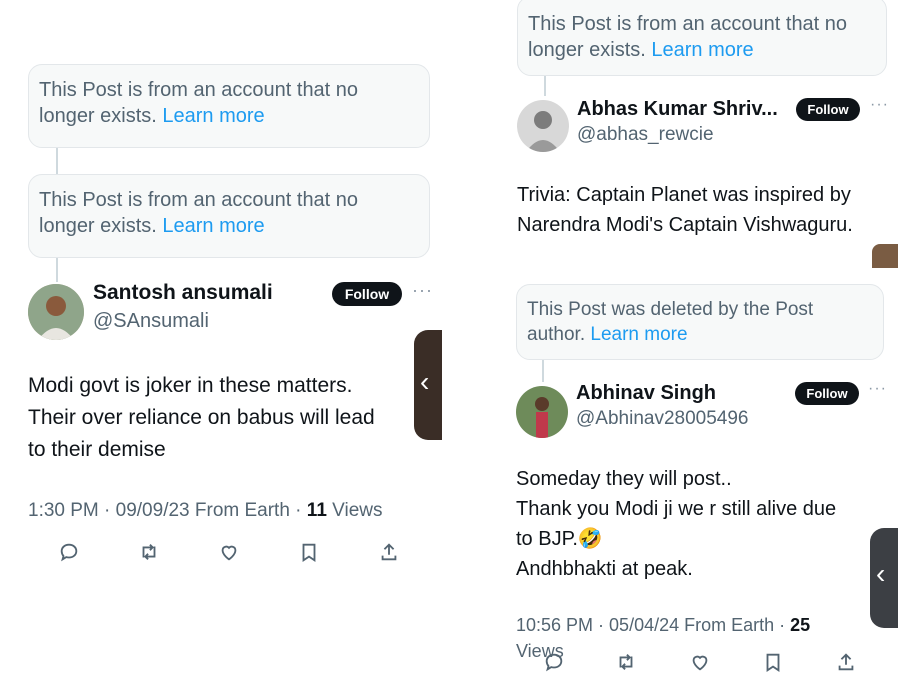  I want to click on author-handle: @abhas_rewcie, so click(645, 135).